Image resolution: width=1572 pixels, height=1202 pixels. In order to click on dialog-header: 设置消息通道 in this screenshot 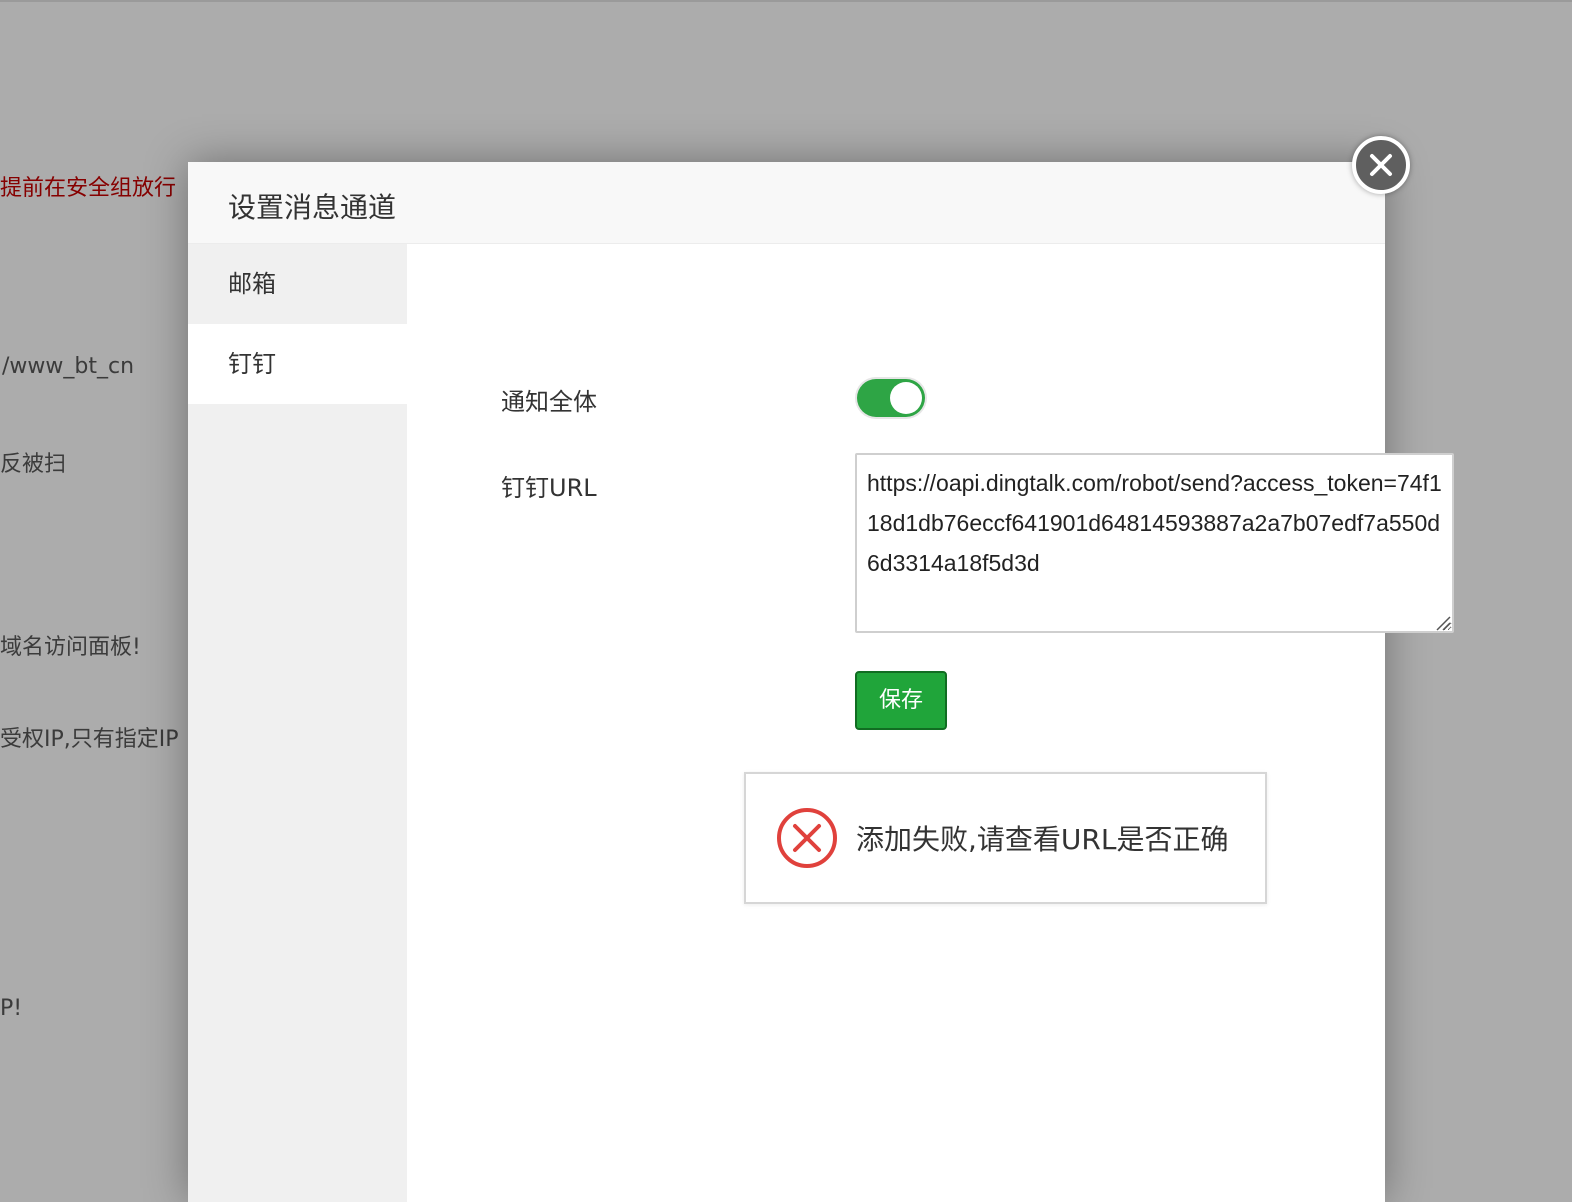, I will do `click(786, 203)`.